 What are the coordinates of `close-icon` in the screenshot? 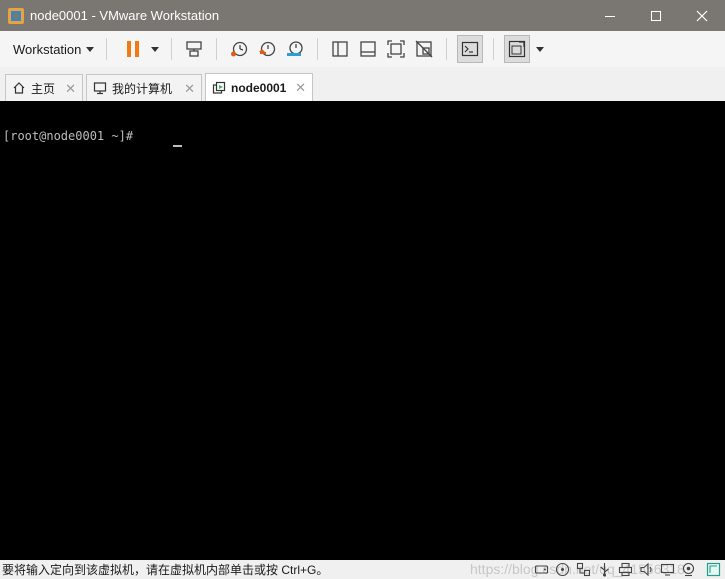 It's located at (702, 15).